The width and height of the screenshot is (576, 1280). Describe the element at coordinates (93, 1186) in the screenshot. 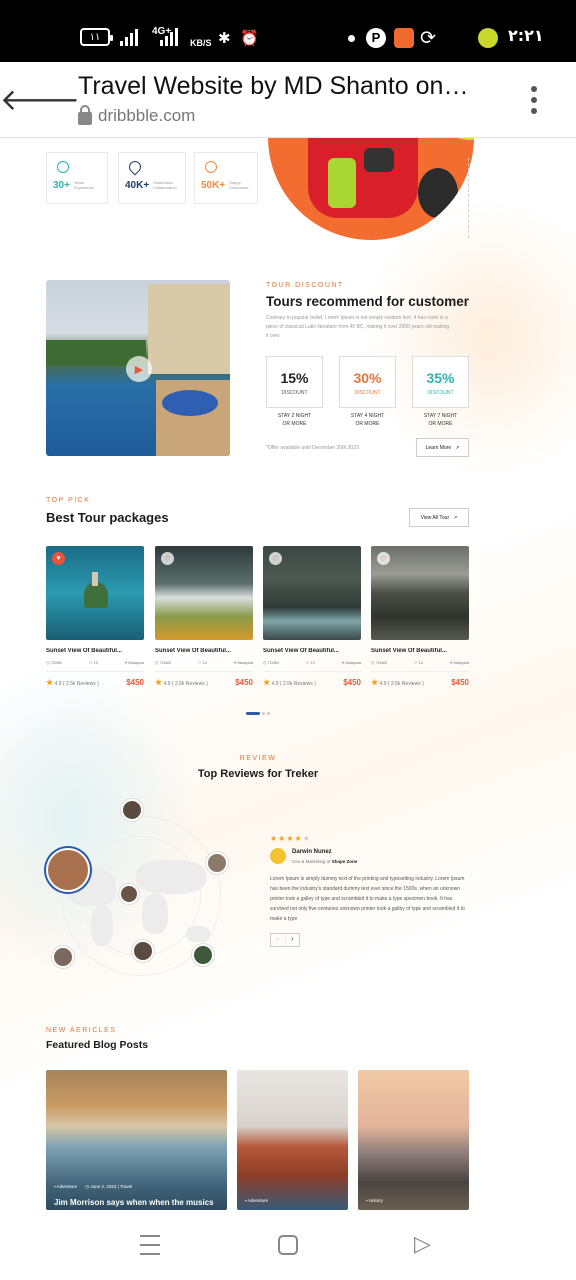

I see `blog-post-meta: ▪ Adventure ◷ June 2, 2023 | Travel` at that location.